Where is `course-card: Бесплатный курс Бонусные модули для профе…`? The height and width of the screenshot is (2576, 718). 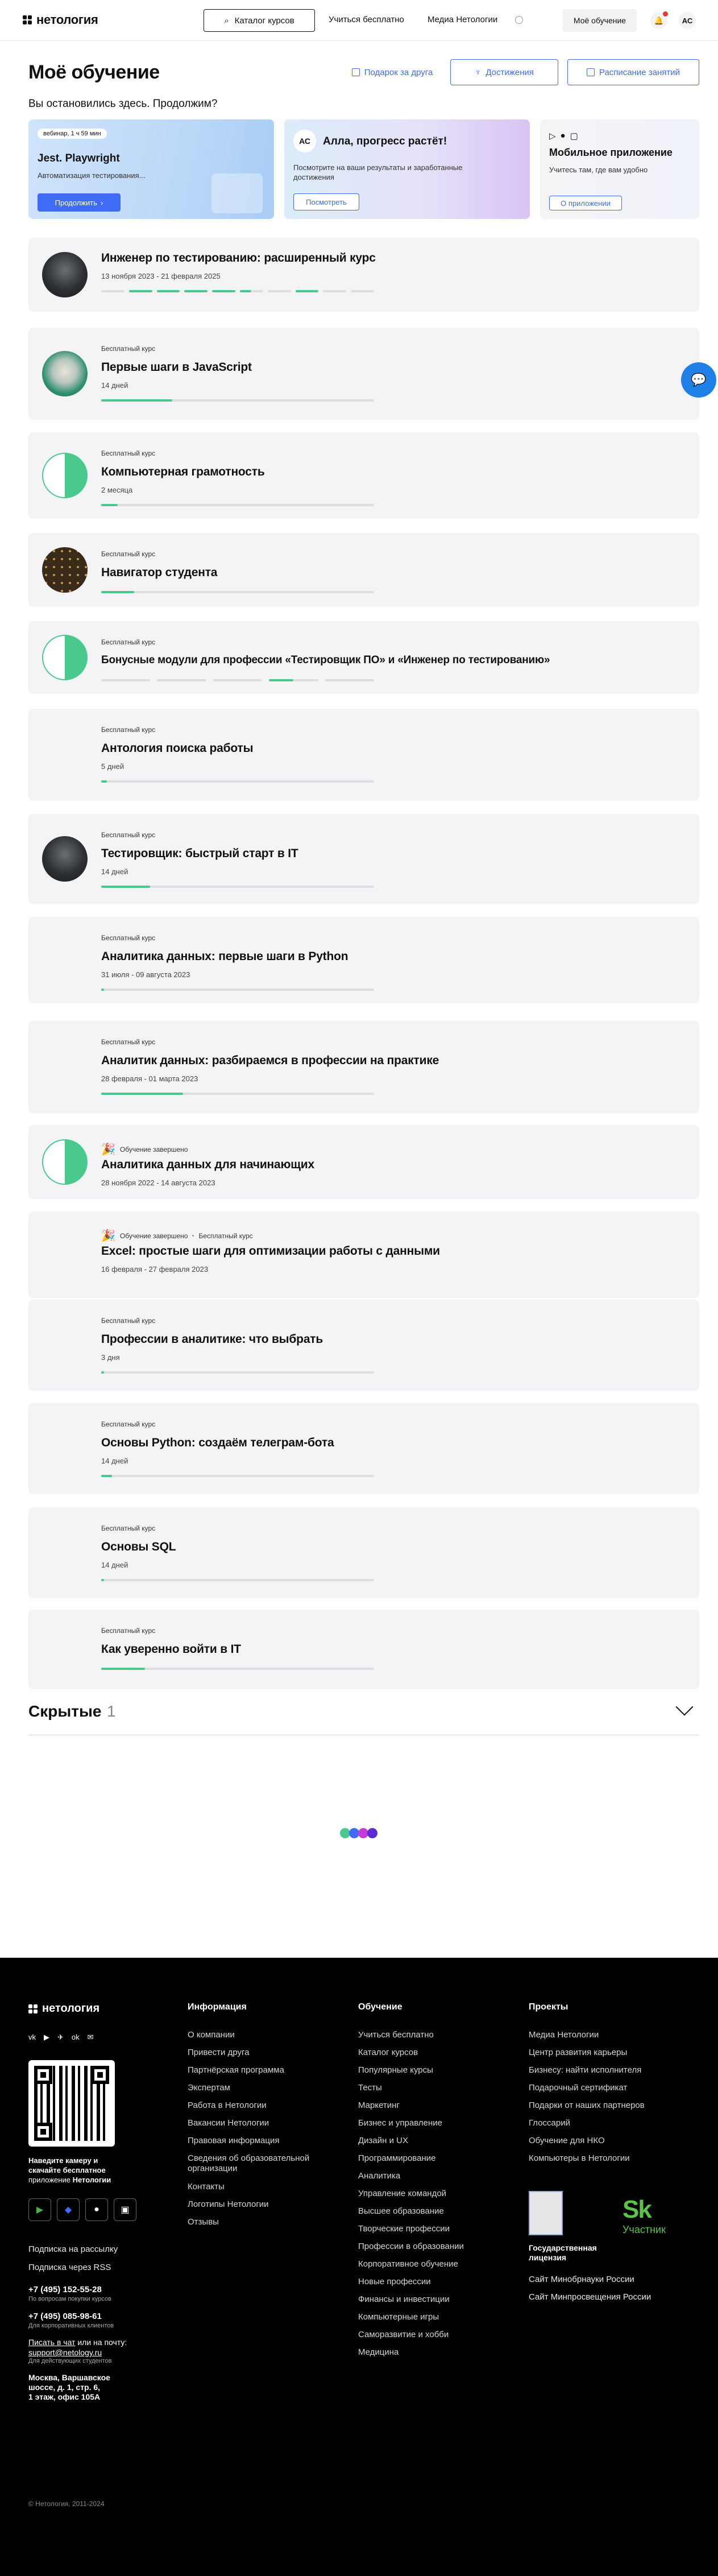
course-card: Бесплатный курс Бонусные модули для профе… is located at coordinates (364, 657).